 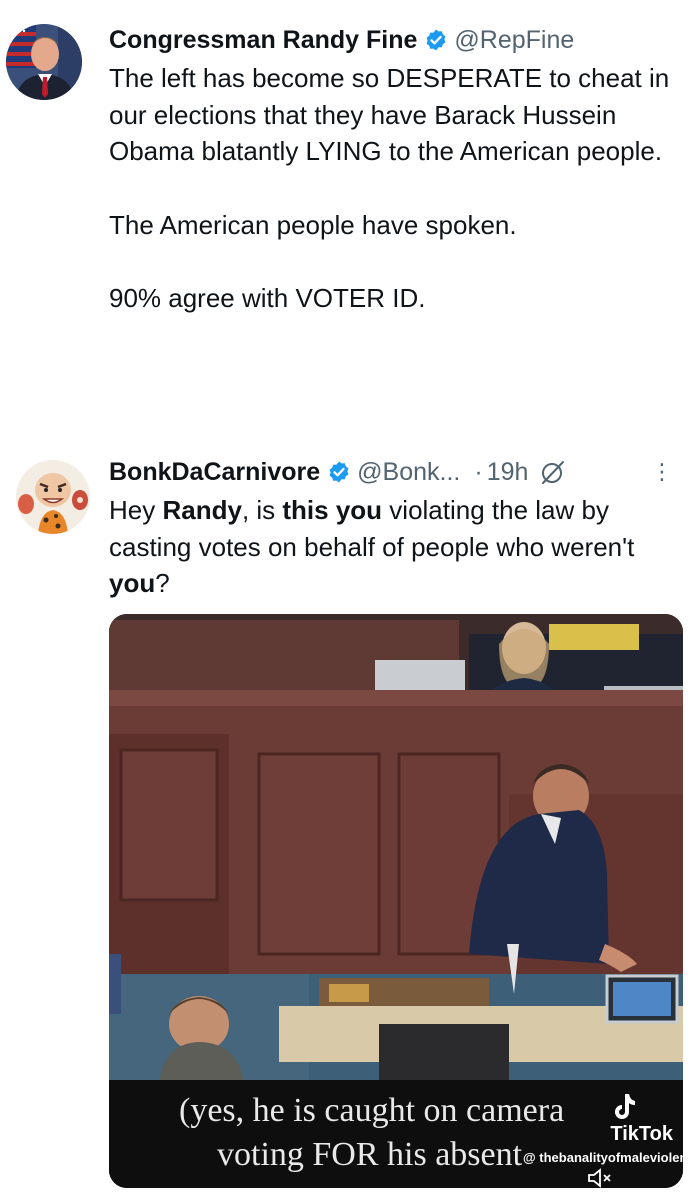 I want to click on muted-speaker-icon, so click(x=600, y=1177).